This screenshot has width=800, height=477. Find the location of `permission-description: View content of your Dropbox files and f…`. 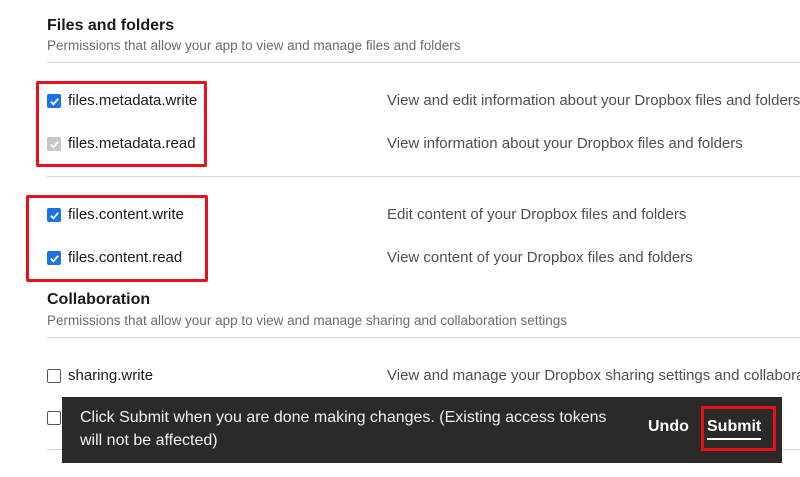

permission-description: View content of your Dropbox files and f… is located at coordinates (540, 257).